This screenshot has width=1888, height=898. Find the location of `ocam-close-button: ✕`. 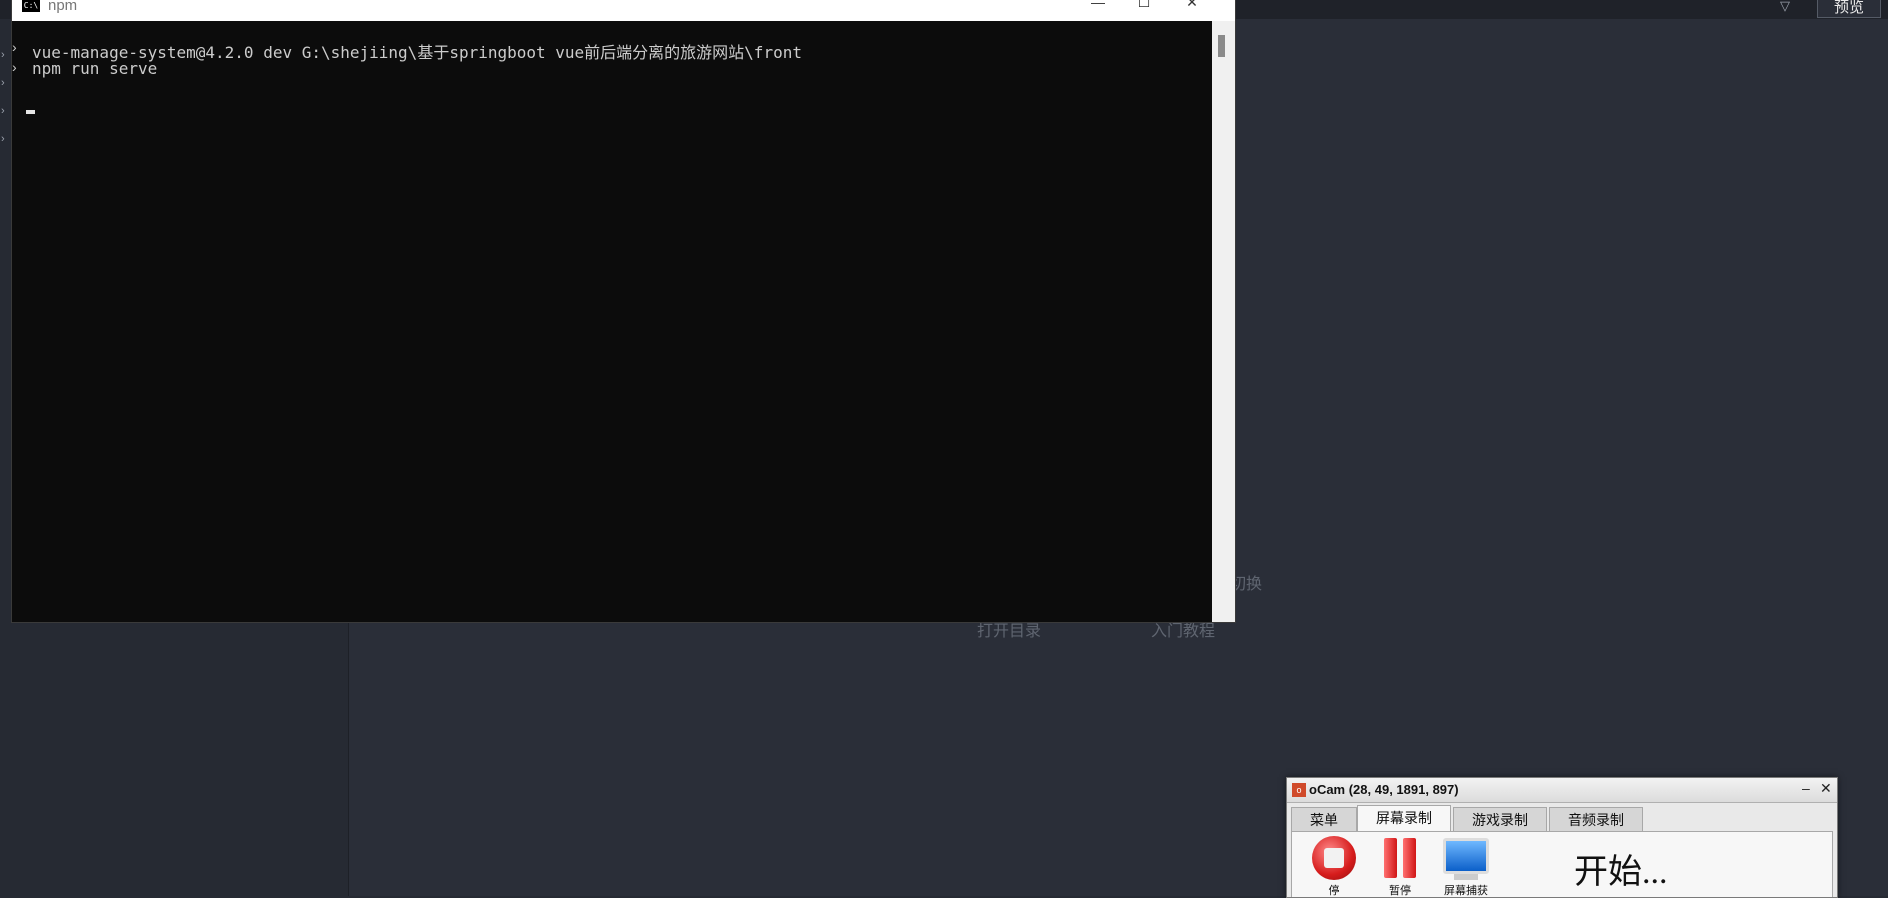

ocam-close-button: ✕ is located at coordinates (1826, 788).